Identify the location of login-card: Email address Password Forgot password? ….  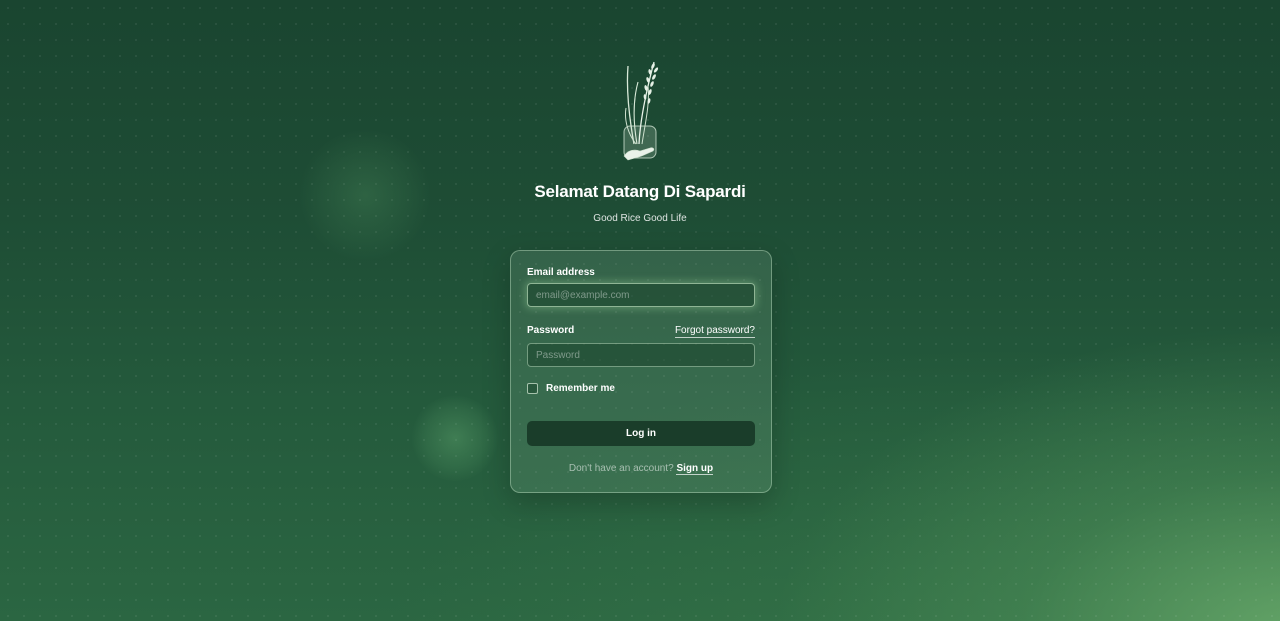
(641, 371).